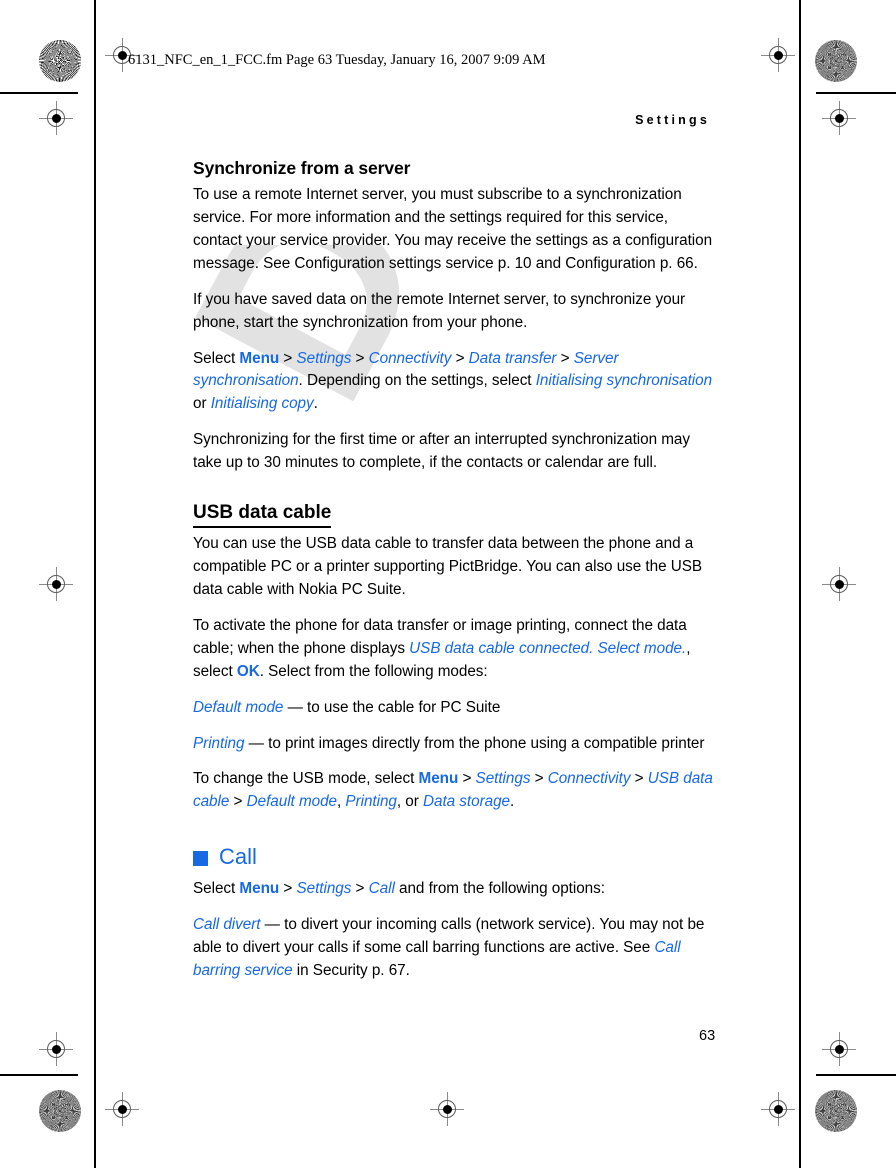  Describe the element at coordinates (447, 1109) in the screenshot. I see `registration-target-bottom-center` at that location.